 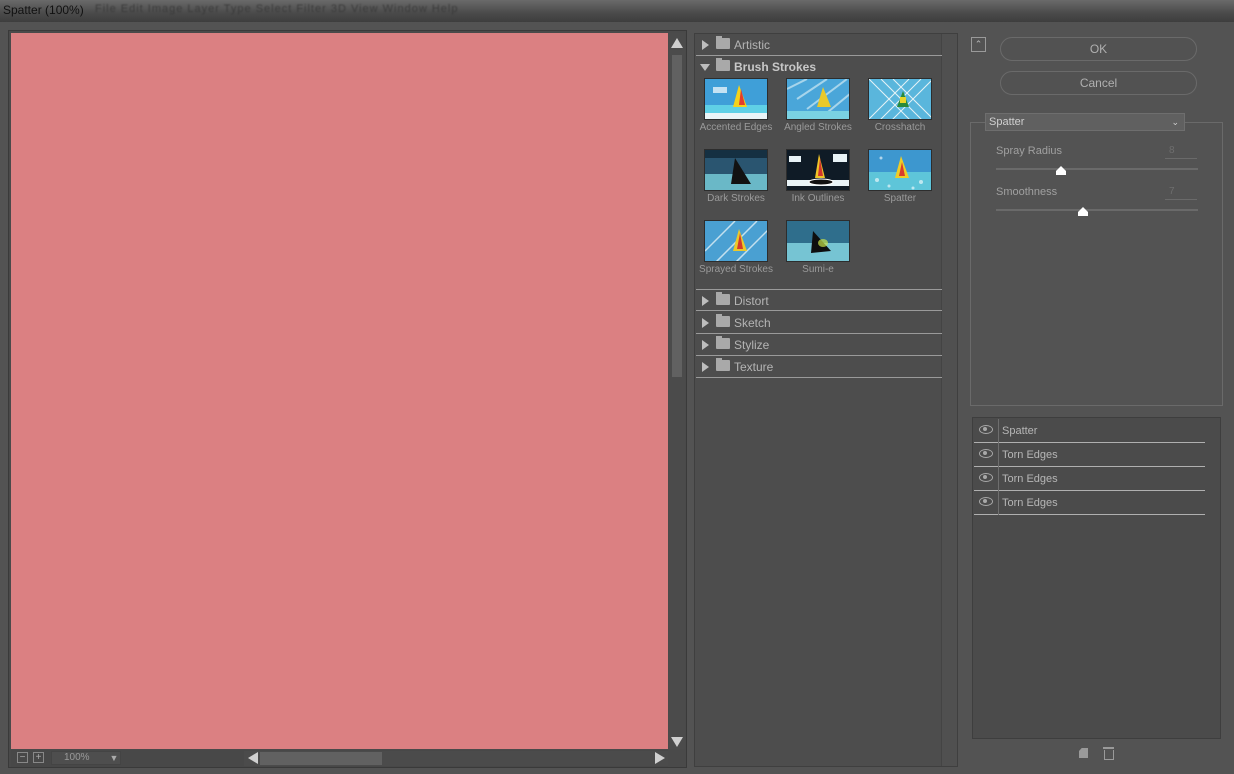 I want to click on category-label: Artistic, so click(x=752, y=45).